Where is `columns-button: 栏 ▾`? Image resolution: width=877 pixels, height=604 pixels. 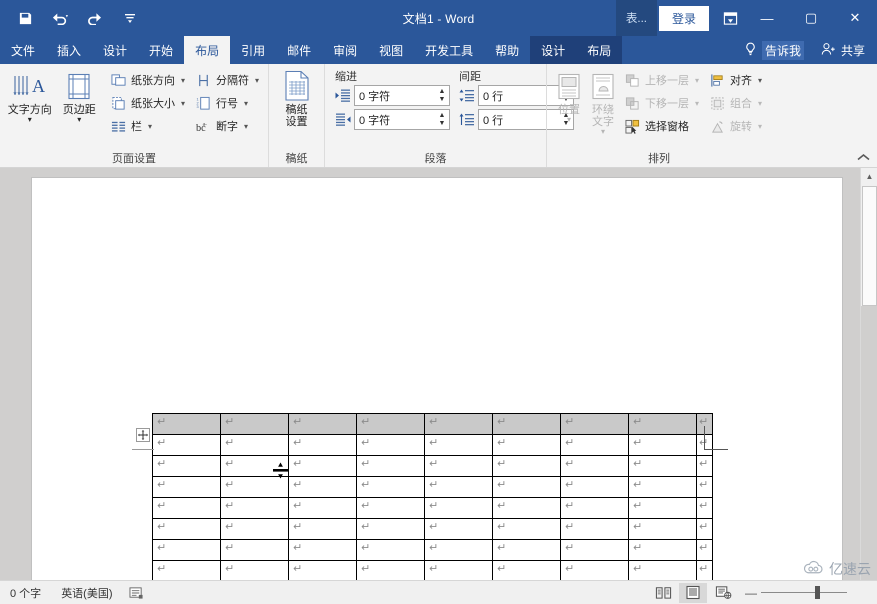
columns-button: 栏 ▾ is located at coordinates (147, 126).